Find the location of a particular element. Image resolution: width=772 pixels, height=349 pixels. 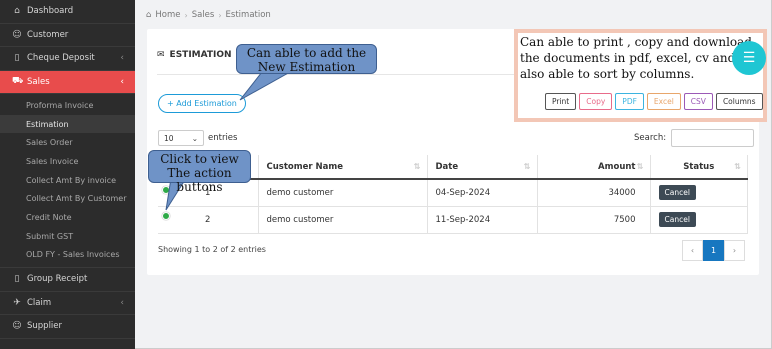

search-control: Search: is located at coordinates (694, 138).